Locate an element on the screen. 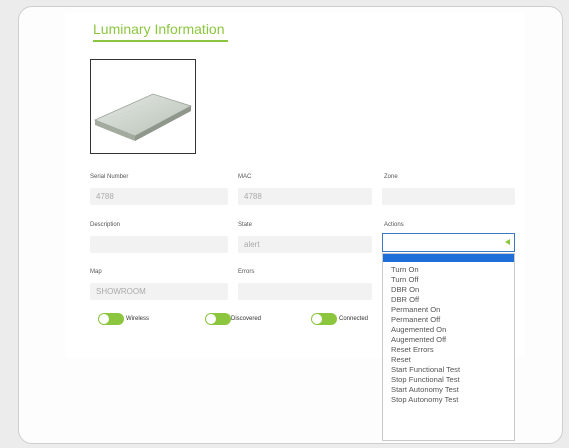  actions-label: Actions is located at coordinates (394, 225).